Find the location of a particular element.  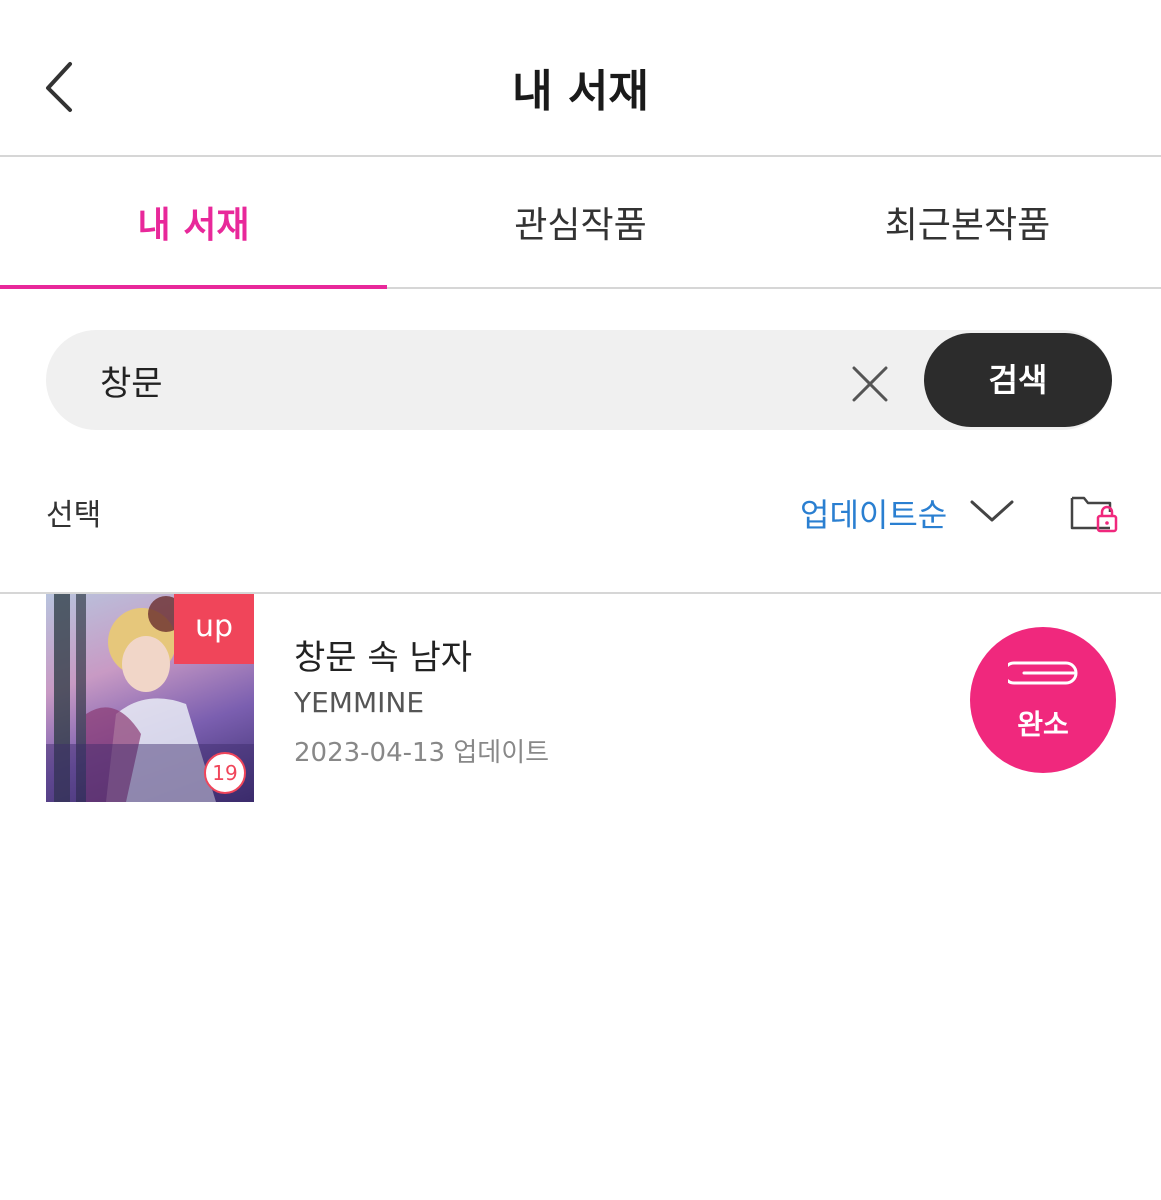

sort-toggle is located at coordinates (992, 511).